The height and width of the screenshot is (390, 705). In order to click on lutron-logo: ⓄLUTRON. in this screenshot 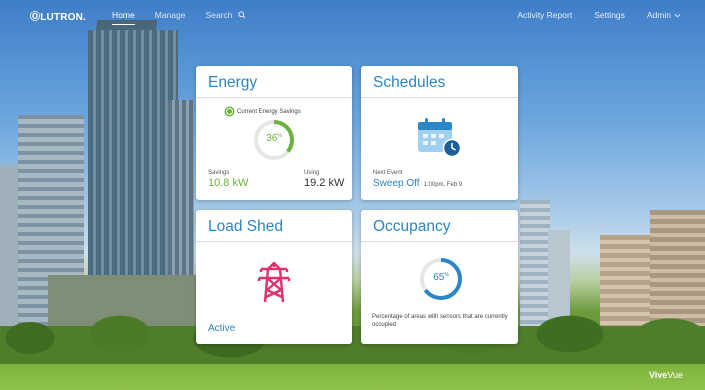, I will do `click(58, 15)`.